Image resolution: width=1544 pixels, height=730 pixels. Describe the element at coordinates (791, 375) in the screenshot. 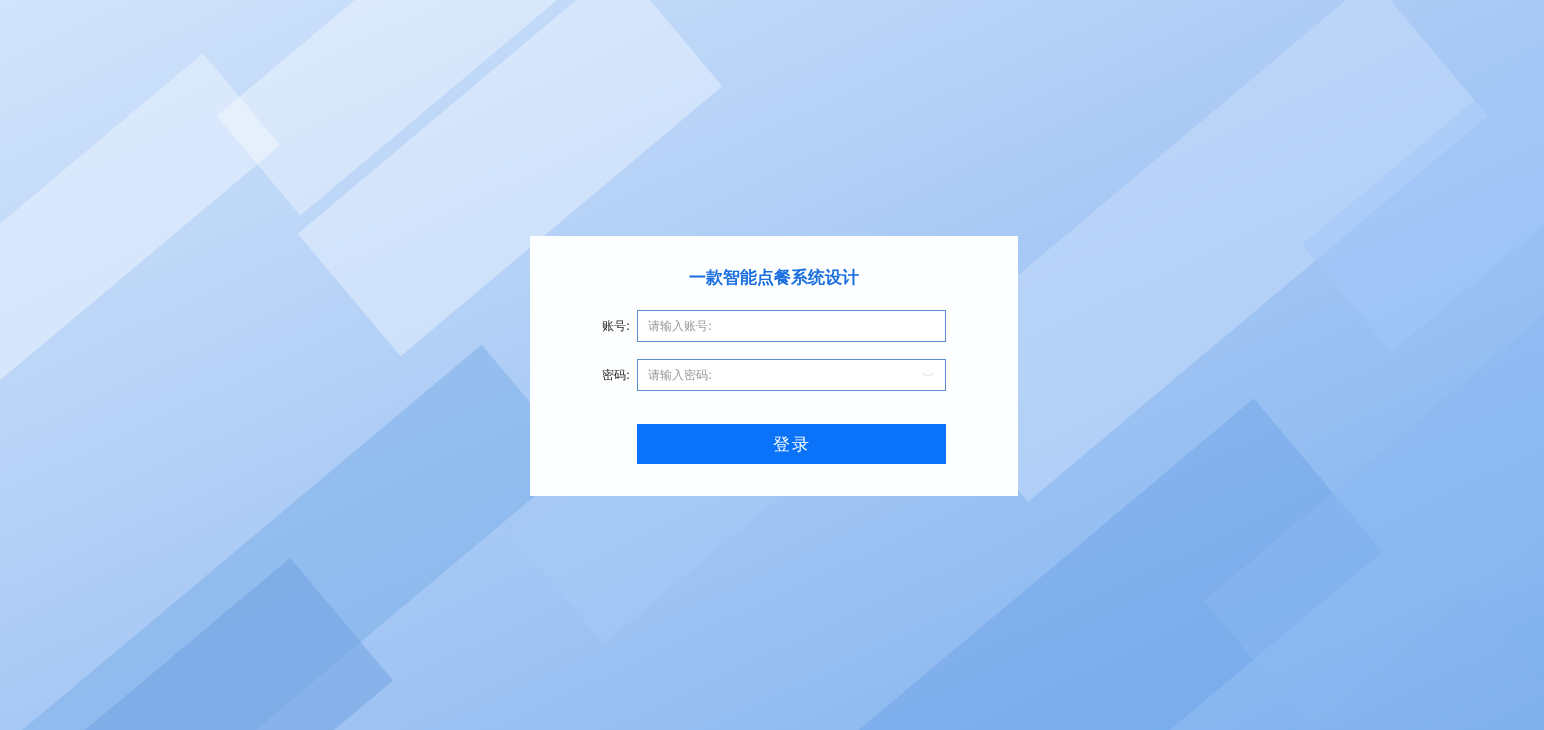

I see `password-field: 请输入密码:` at that location.